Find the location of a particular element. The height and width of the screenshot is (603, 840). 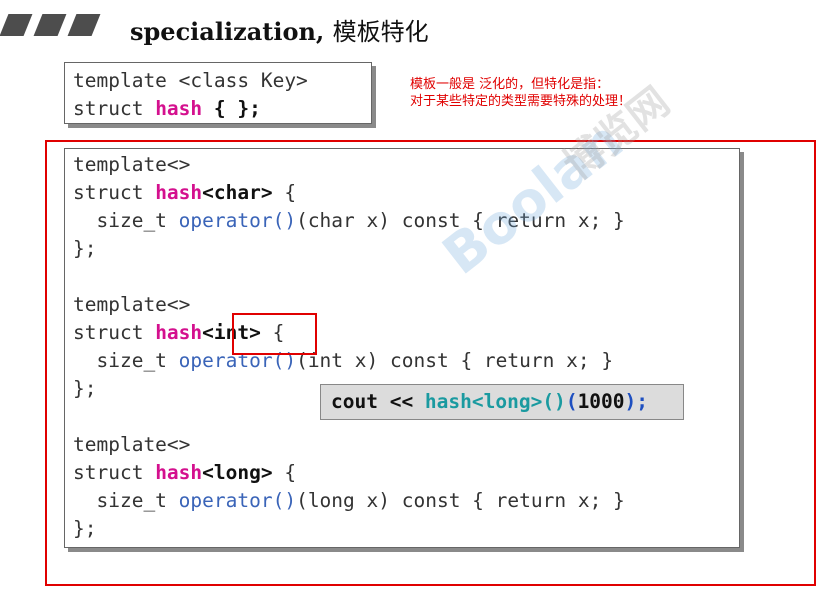

page-title: specialization, 模板特化 is located at coordinates (279, 29).